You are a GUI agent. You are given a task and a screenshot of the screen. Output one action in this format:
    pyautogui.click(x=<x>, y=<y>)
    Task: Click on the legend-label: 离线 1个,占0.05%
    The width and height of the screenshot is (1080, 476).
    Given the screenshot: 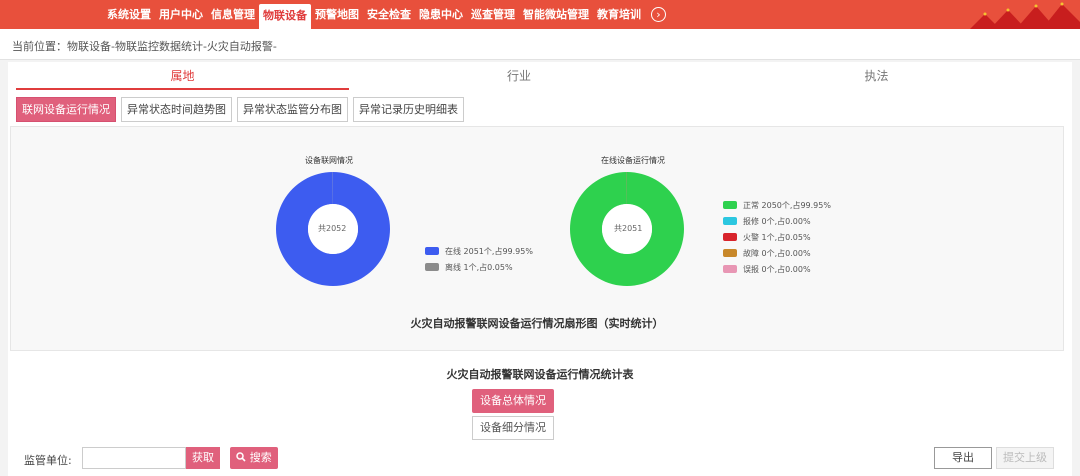 What is the action you would take?
    pyautogui.click(x=479, y=267)
    